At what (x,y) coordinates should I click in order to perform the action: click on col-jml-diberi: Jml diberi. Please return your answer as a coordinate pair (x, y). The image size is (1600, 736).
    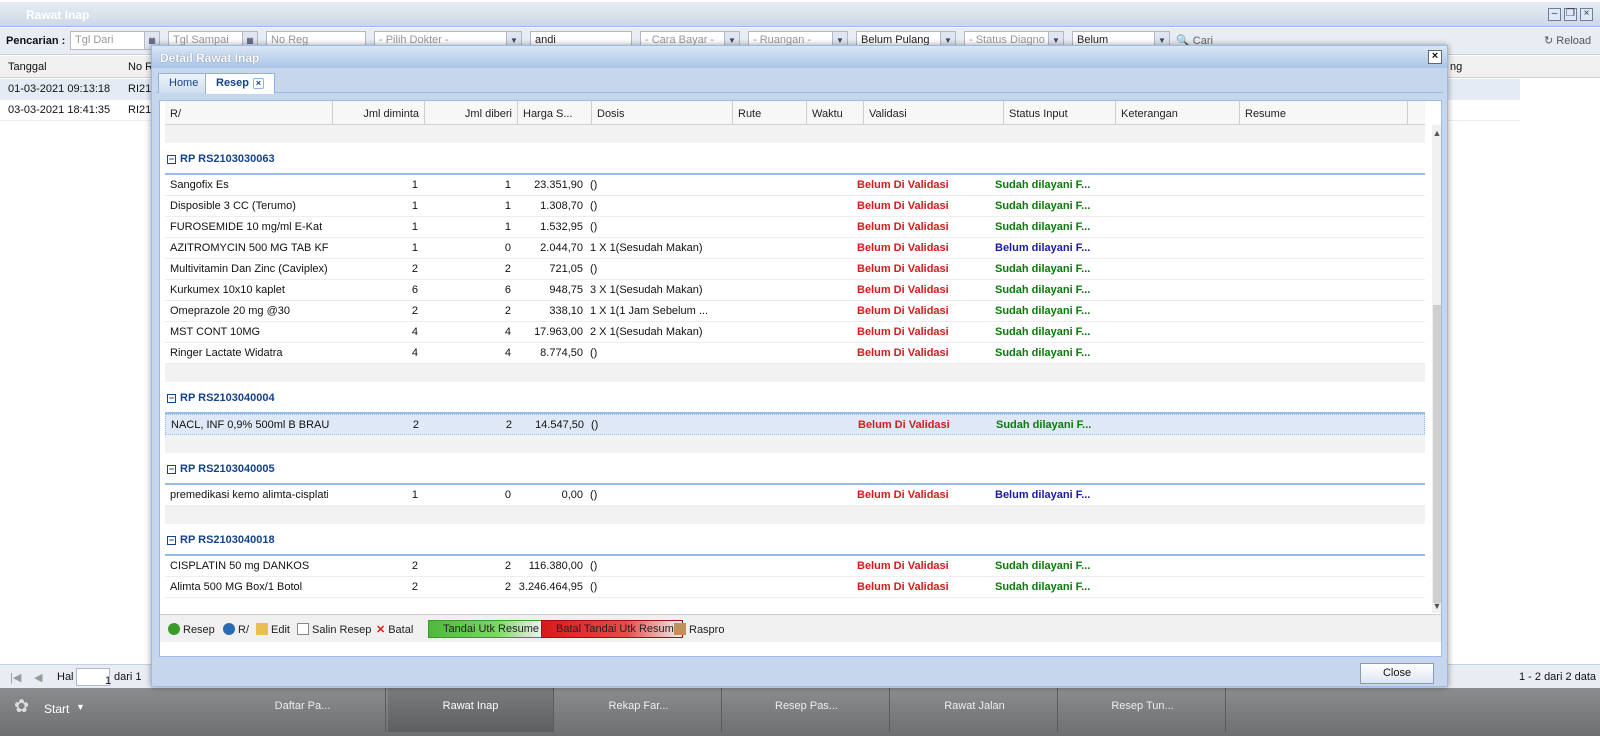
    Looking at the image, I should click on (471, 113).